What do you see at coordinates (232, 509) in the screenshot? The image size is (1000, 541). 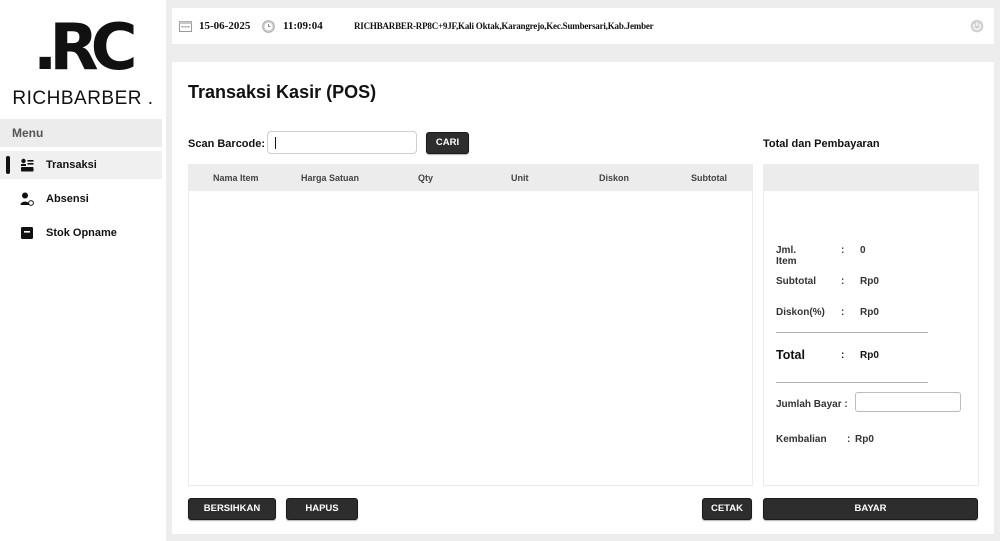 I see `clear-button: BERSIHKAN` at bounding box center [232, 509].